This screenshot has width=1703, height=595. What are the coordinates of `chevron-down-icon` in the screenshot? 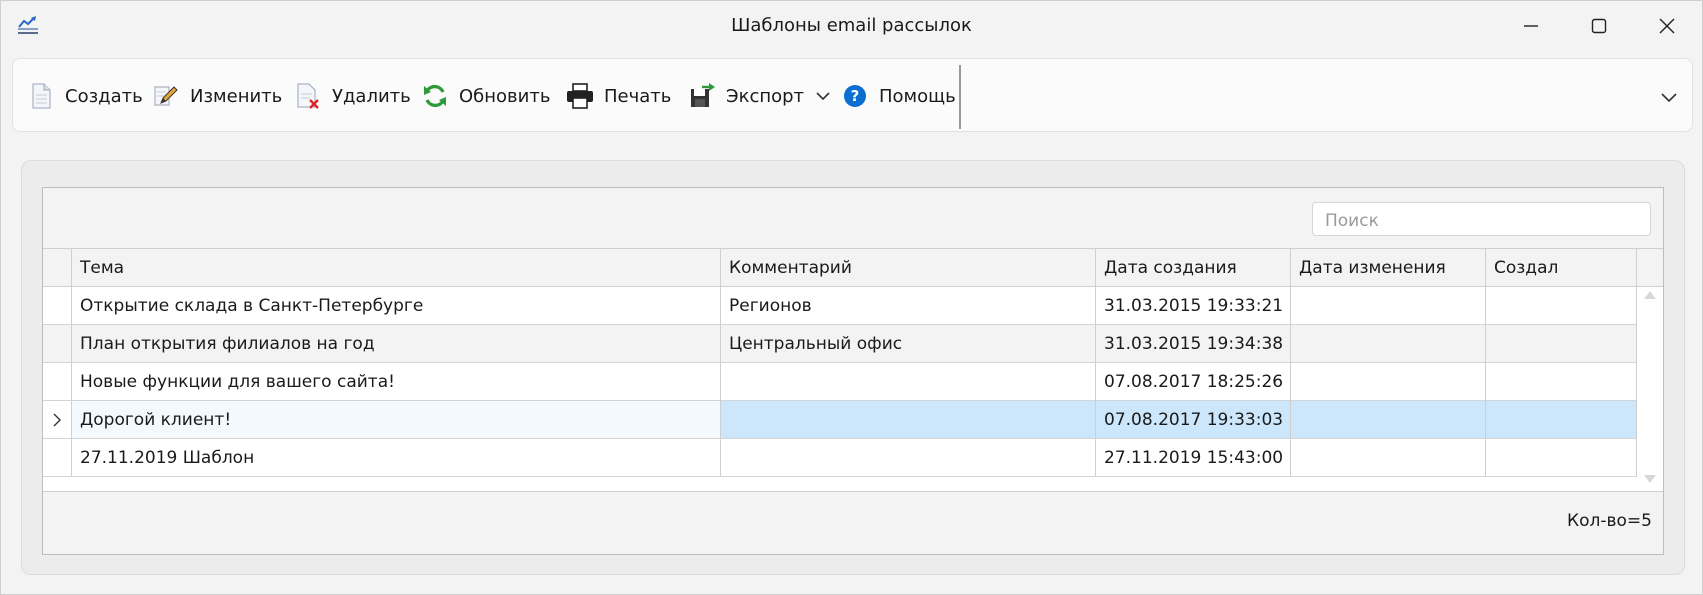 It's located at (823, 96).